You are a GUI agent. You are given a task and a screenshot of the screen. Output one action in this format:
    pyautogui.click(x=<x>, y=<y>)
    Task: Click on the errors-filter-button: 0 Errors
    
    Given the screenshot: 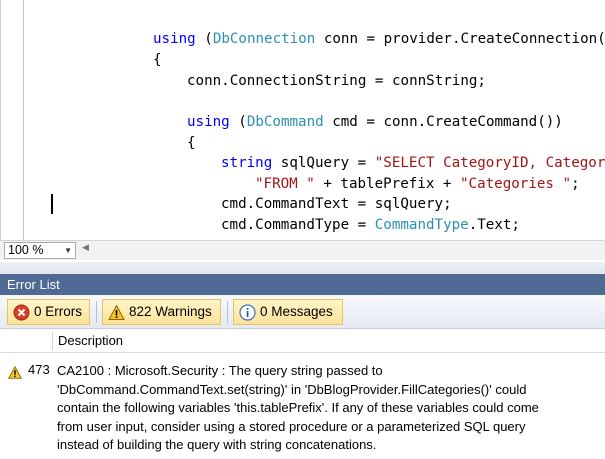 What is the action you would take?
    pyautogui.click(x=48, y=312)
    